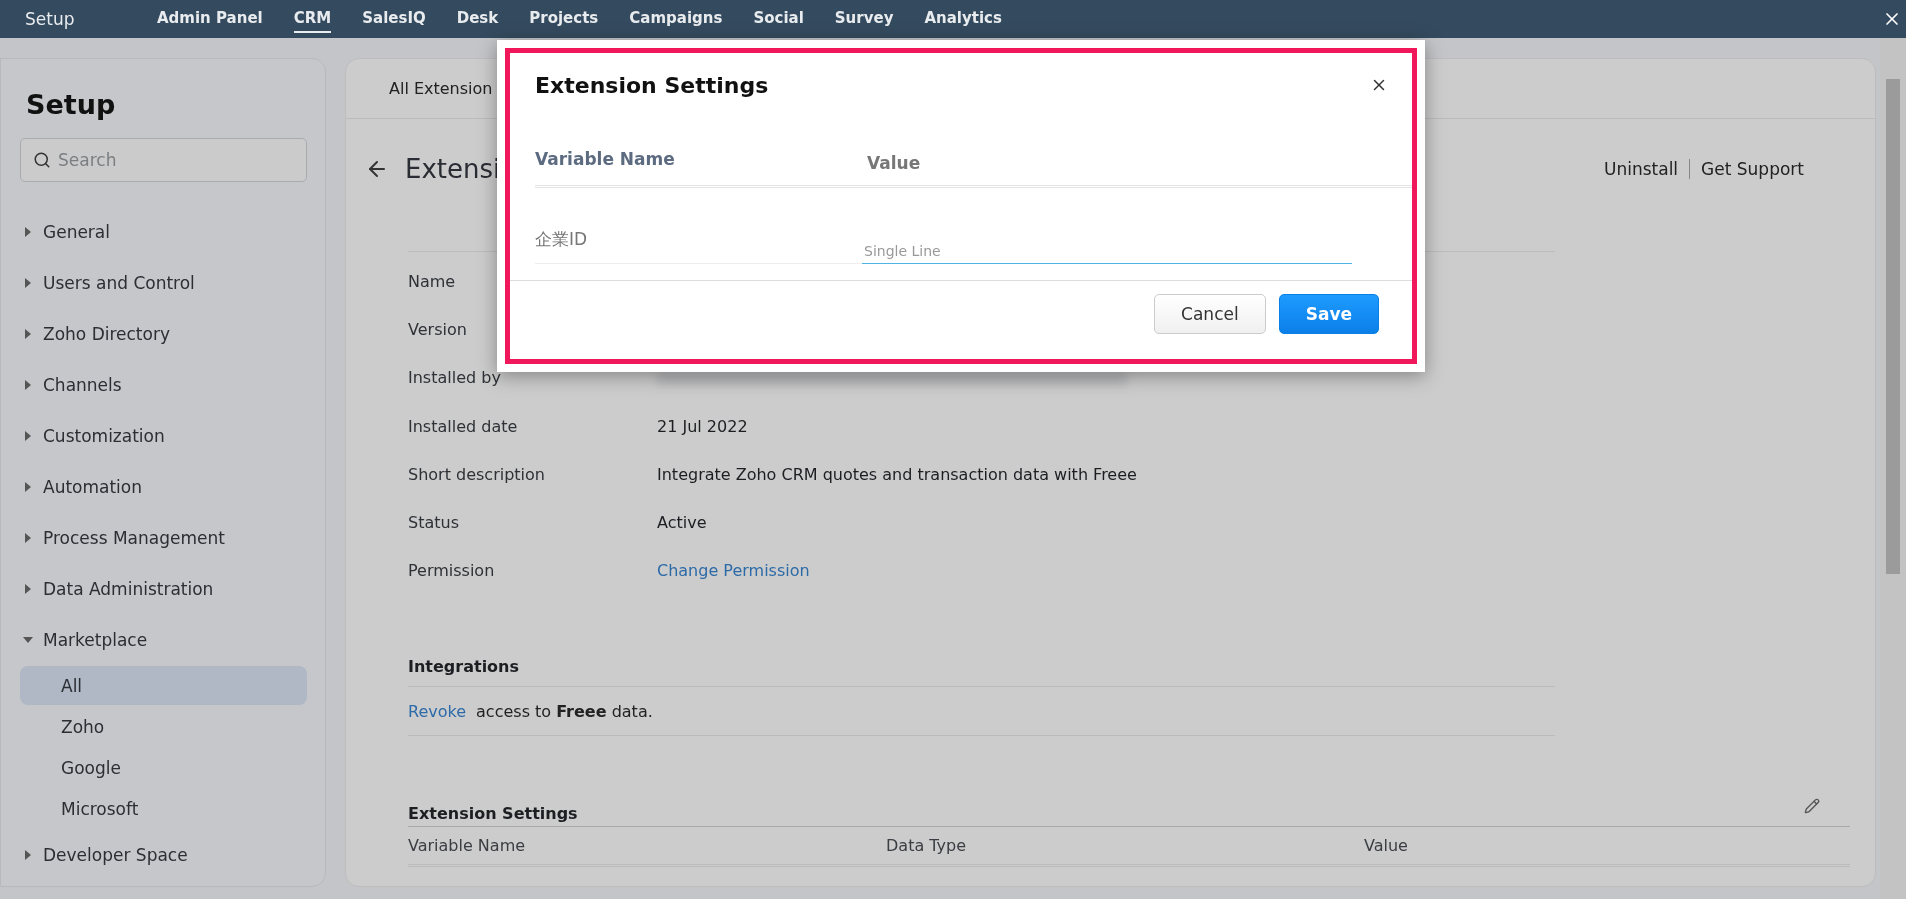  Describe the element at coordinates (927, 846) in the screenshot. I see `column-header: Data Type` at that location.